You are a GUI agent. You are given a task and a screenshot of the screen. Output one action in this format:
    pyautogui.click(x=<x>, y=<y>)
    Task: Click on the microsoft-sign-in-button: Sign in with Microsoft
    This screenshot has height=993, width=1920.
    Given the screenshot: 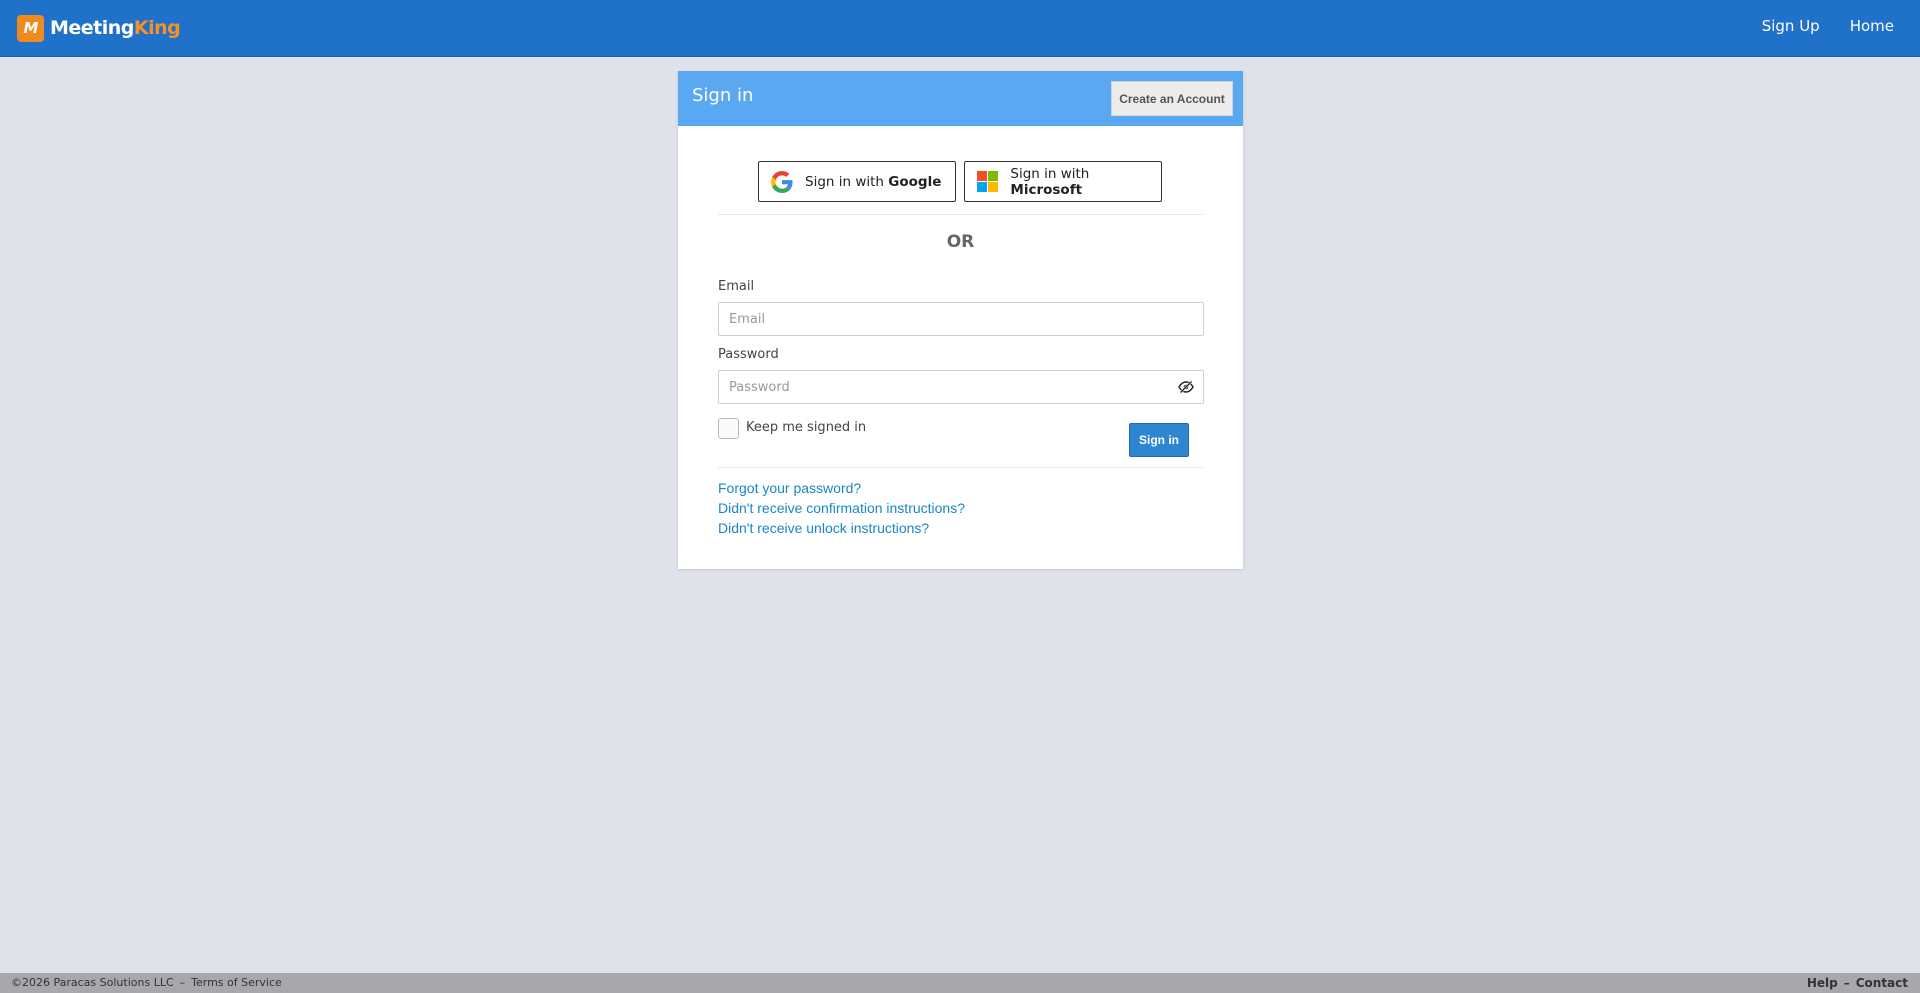 What is the action you would take?
    pyautogui.click(x=1063, y=181)
    